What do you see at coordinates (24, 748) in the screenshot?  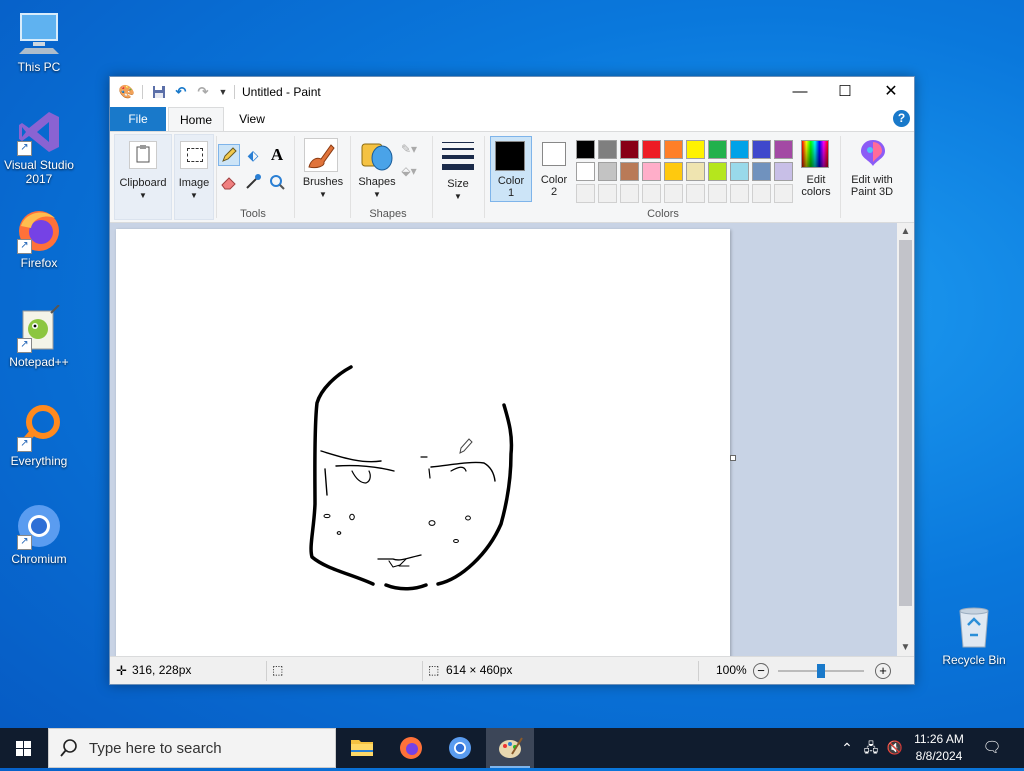 I see `start-button` at bounding box center [24, 748].